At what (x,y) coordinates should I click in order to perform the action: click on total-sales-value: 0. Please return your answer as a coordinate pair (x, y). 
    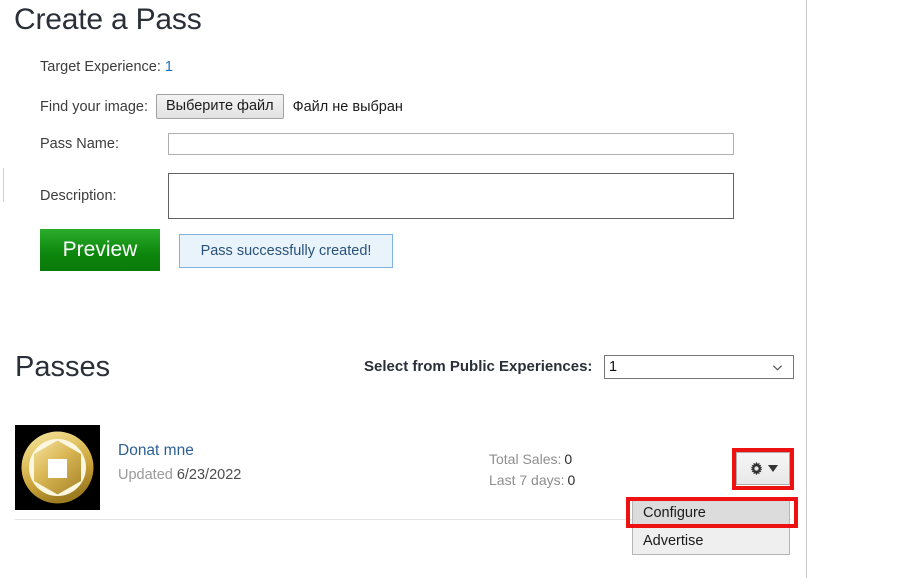
    Looking at the image, I should click on (568, 459).